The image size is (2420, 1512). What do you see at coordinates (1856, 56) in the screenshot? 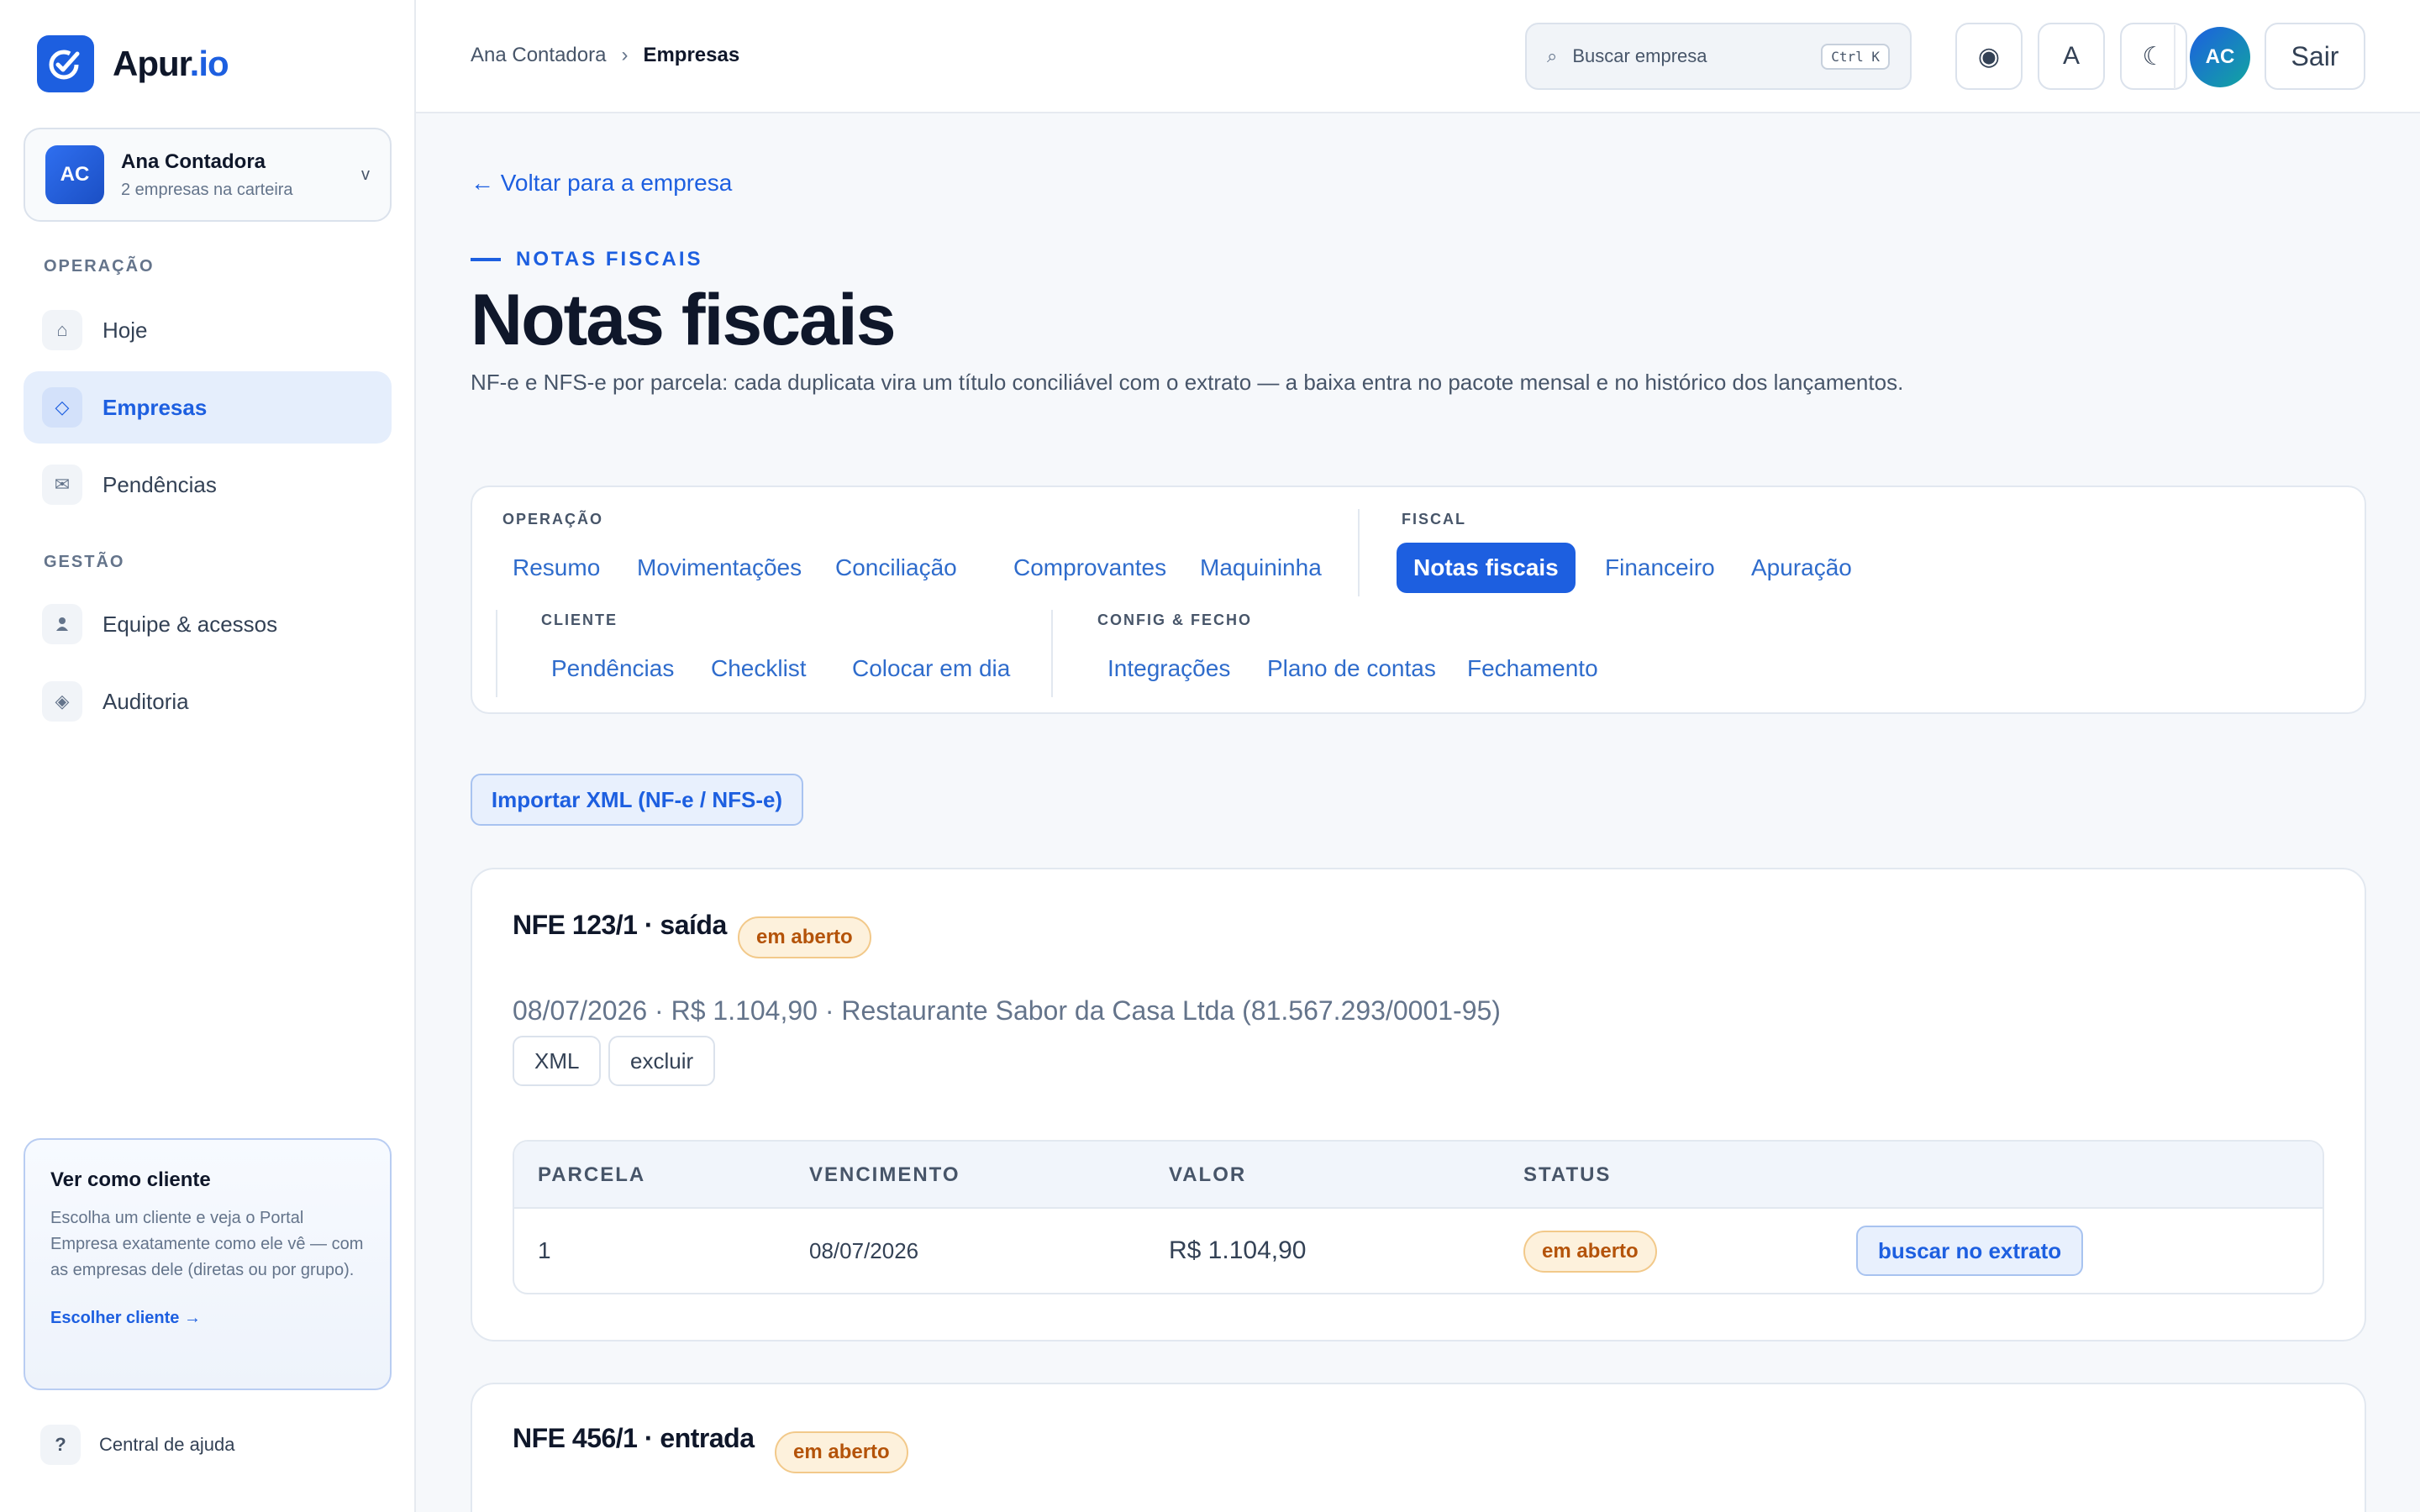
I see `search-shortcut-hint: Ctrl K` at bounding box center [1856, 56].